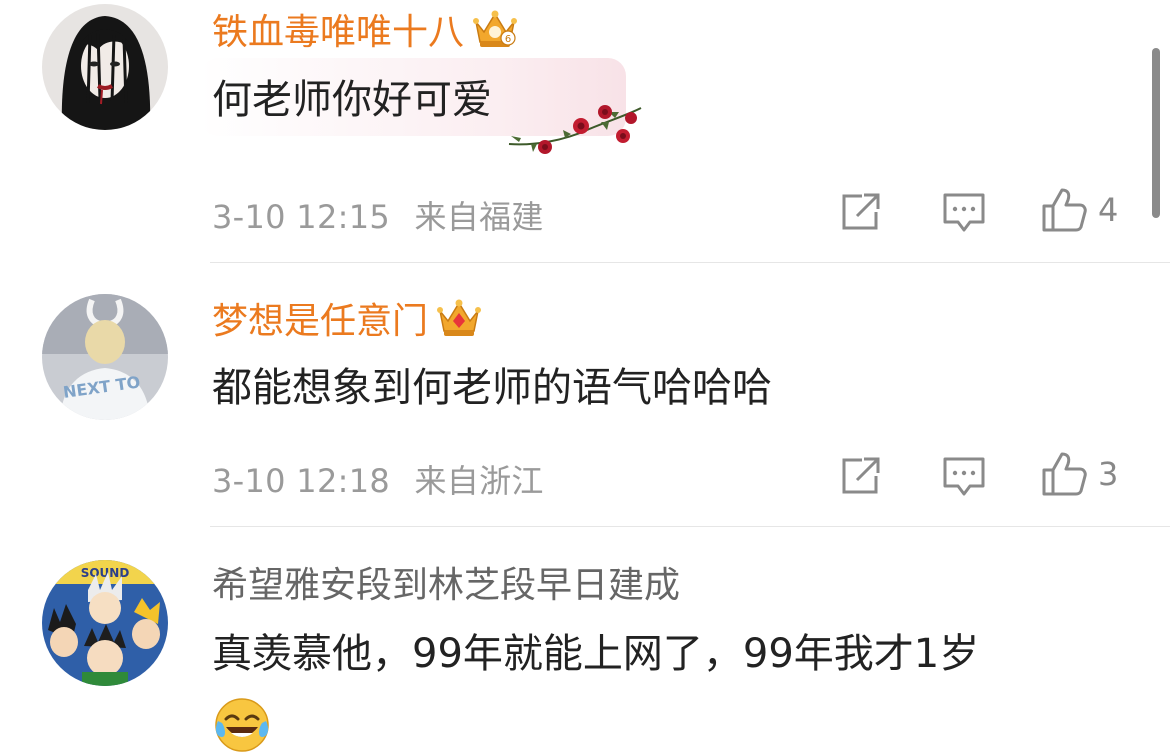  What do you see at coordinates (105, 623) in the screenshot?
I see `avatar: SOUND` at bounding box center [105, 623].